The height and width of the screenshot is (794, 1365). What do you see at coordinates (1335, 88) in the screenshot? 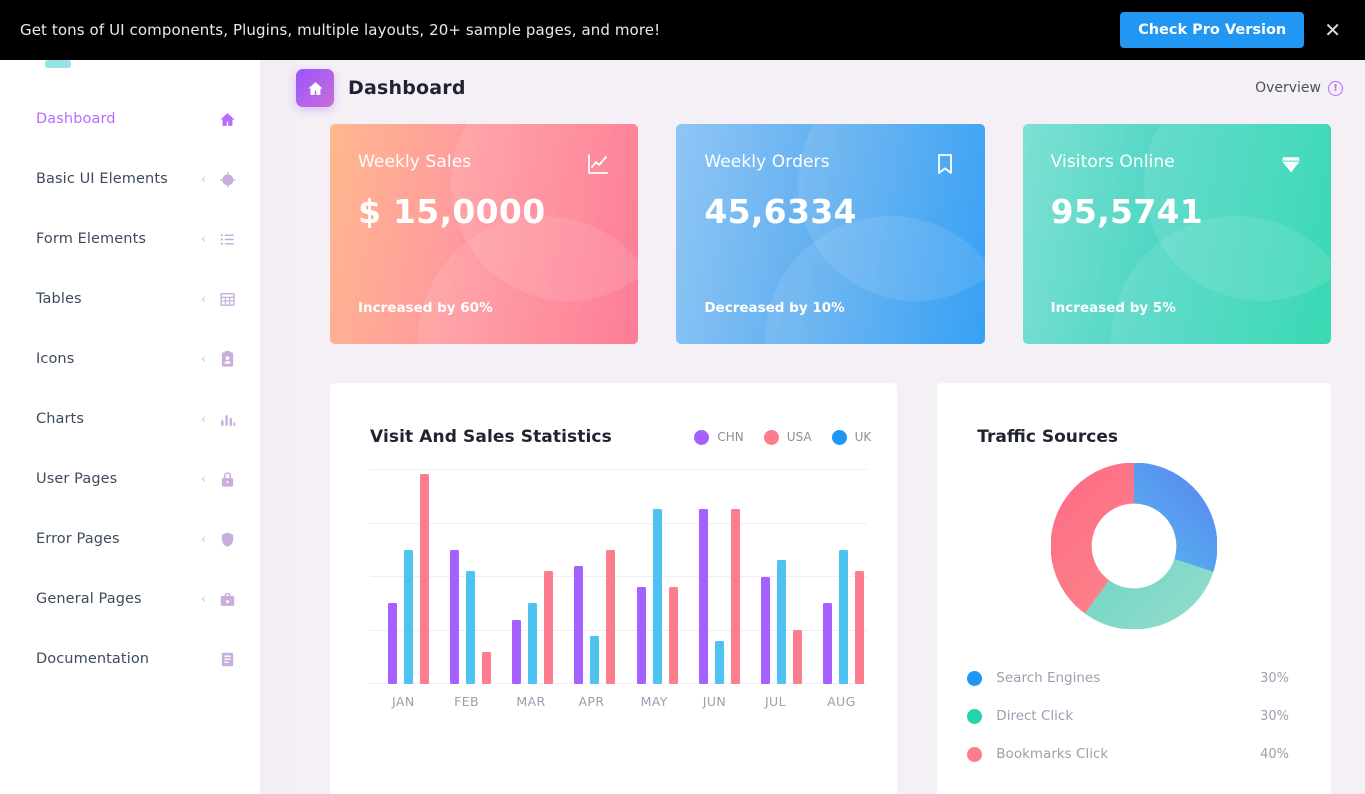
I see `info-icon: !` at bounding box center [1335, 88].